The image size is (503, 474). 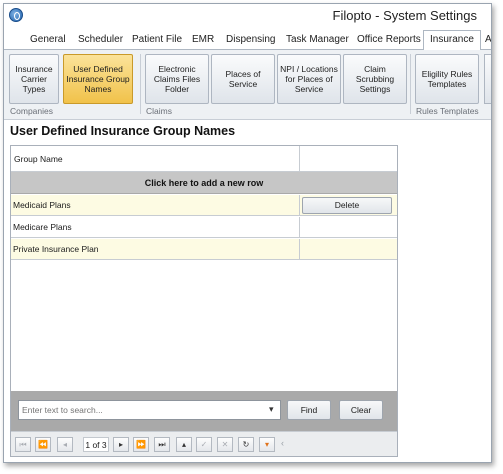 What do you see at coordinates (141, 444) in the screenshot?
I see `next-page-icon: ⏩` at bounding box center [141, 444].